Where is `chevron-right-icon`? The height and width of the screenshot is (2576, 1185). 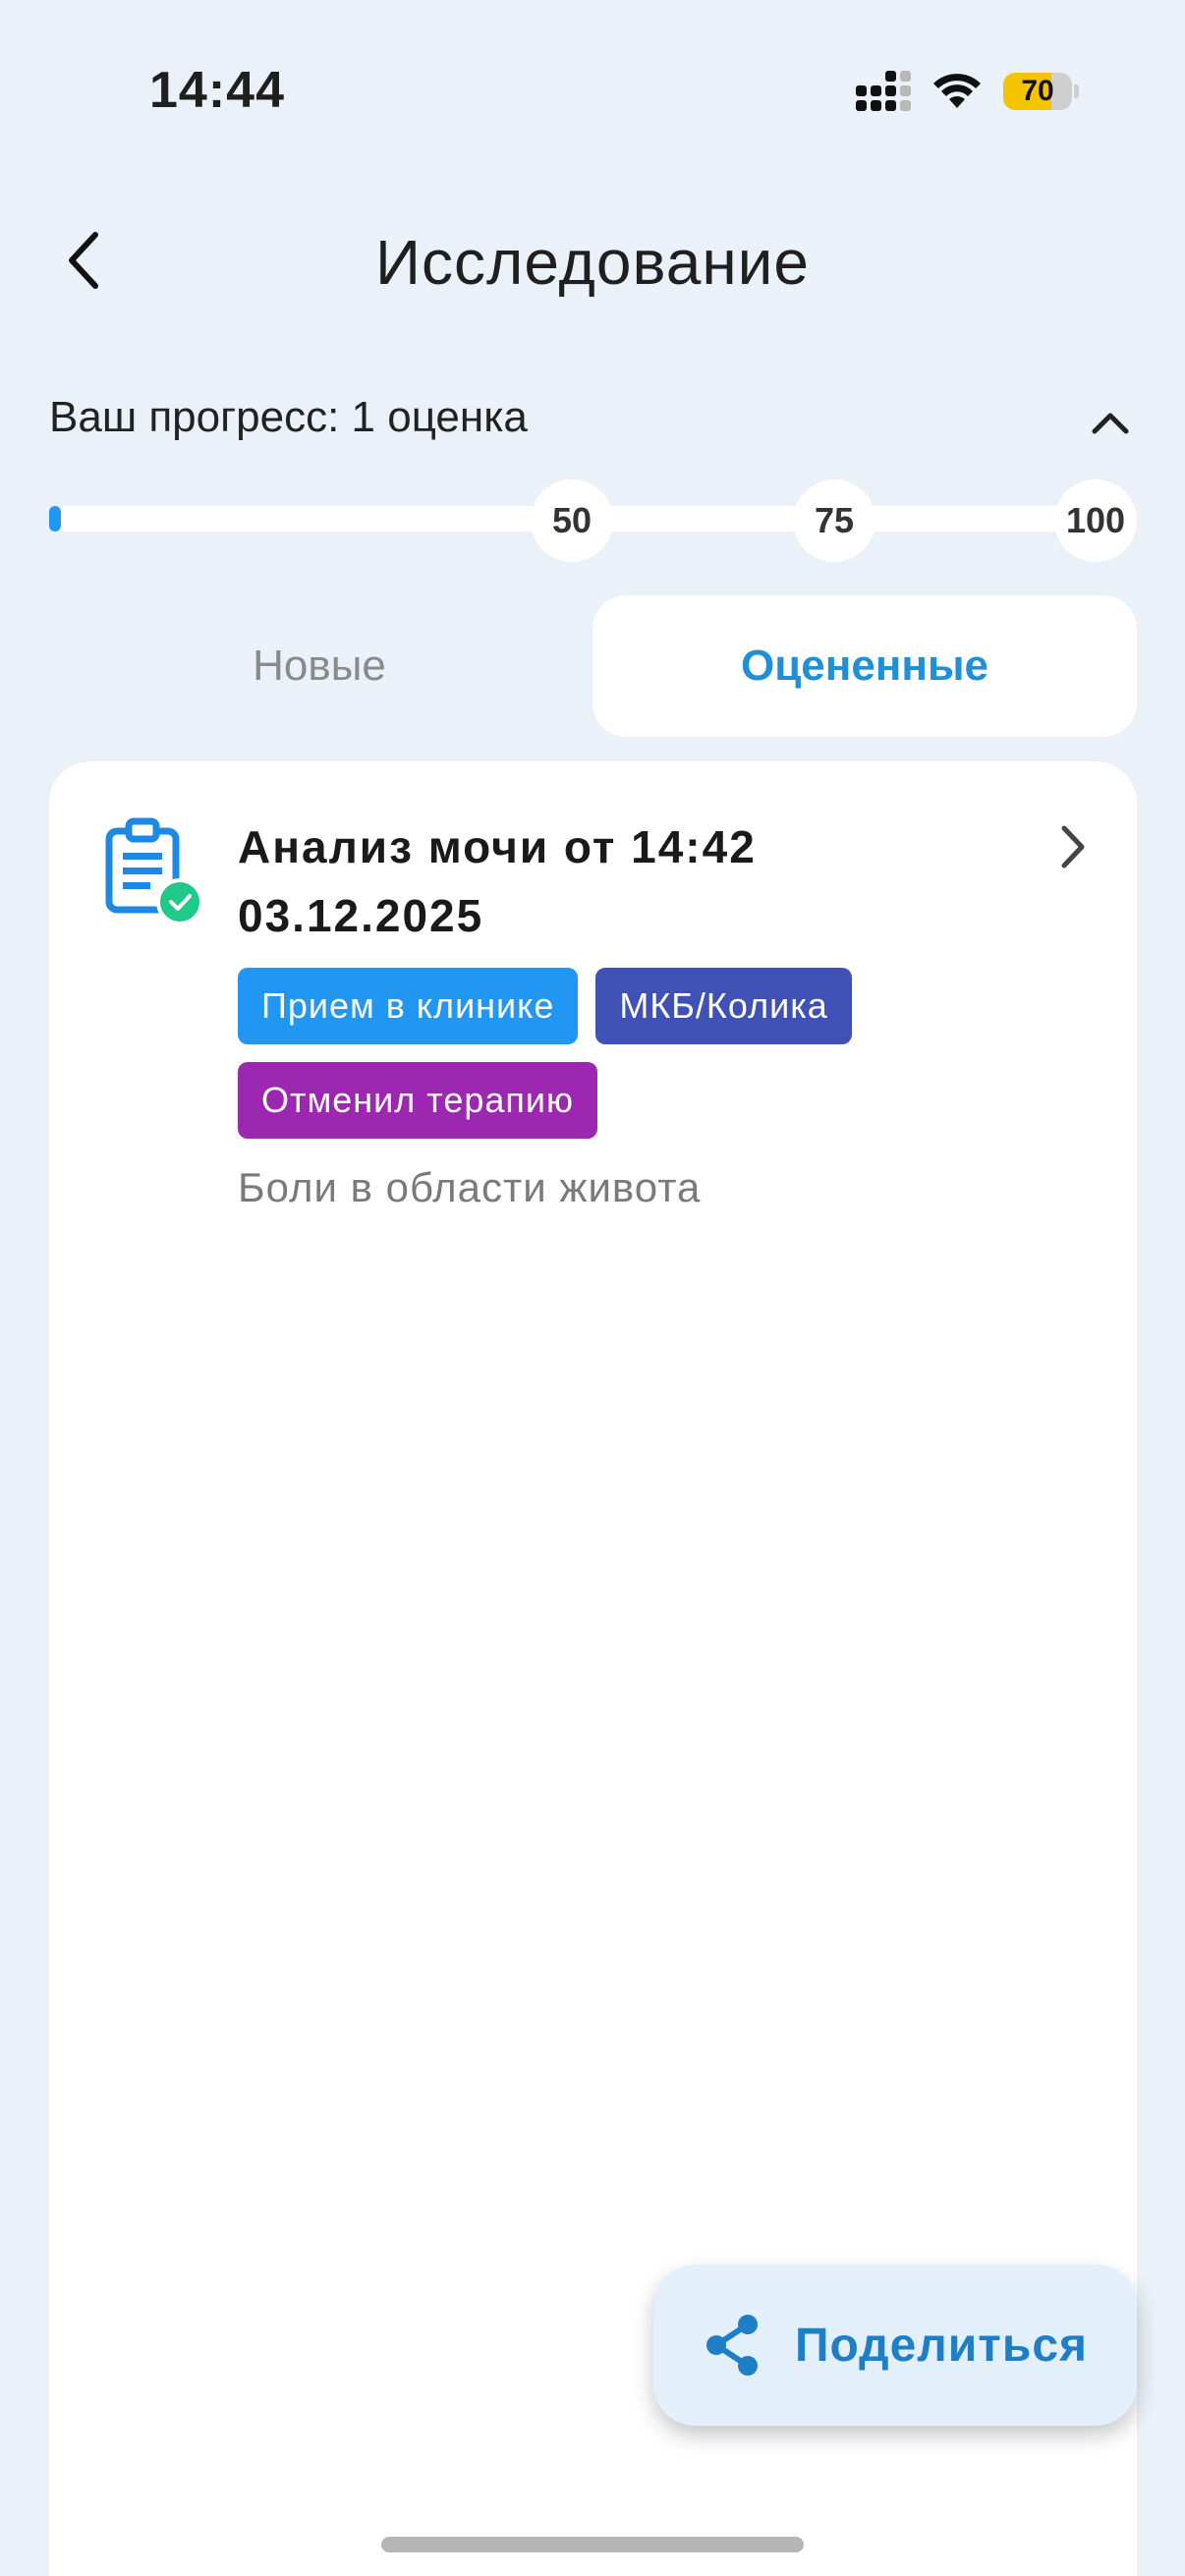
chevron-right-icon is located at coordinates (1073, 846).